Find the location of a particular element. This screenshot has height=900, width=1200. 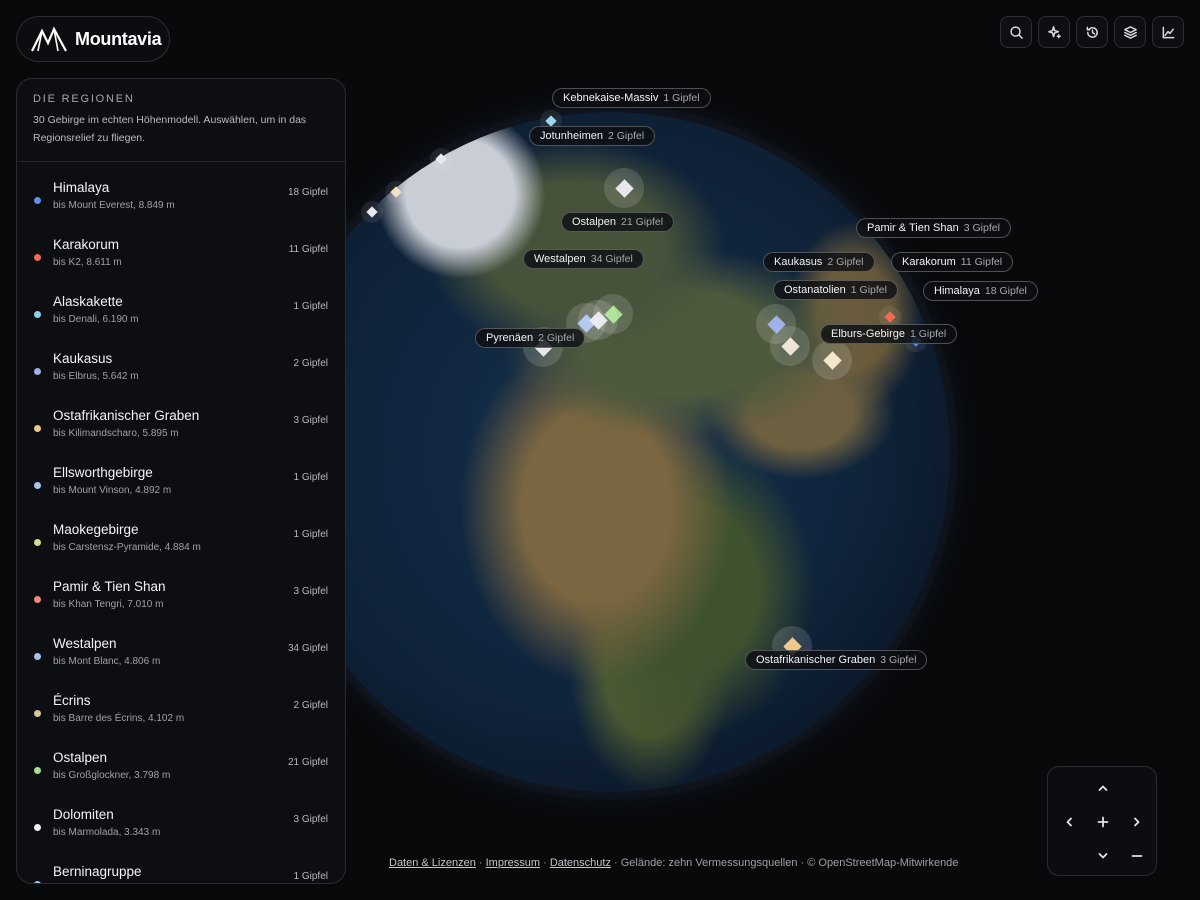

region-item: Karakorum bis K2, 8.611 m 11 Gipfel is located at coordinates (181, 253).